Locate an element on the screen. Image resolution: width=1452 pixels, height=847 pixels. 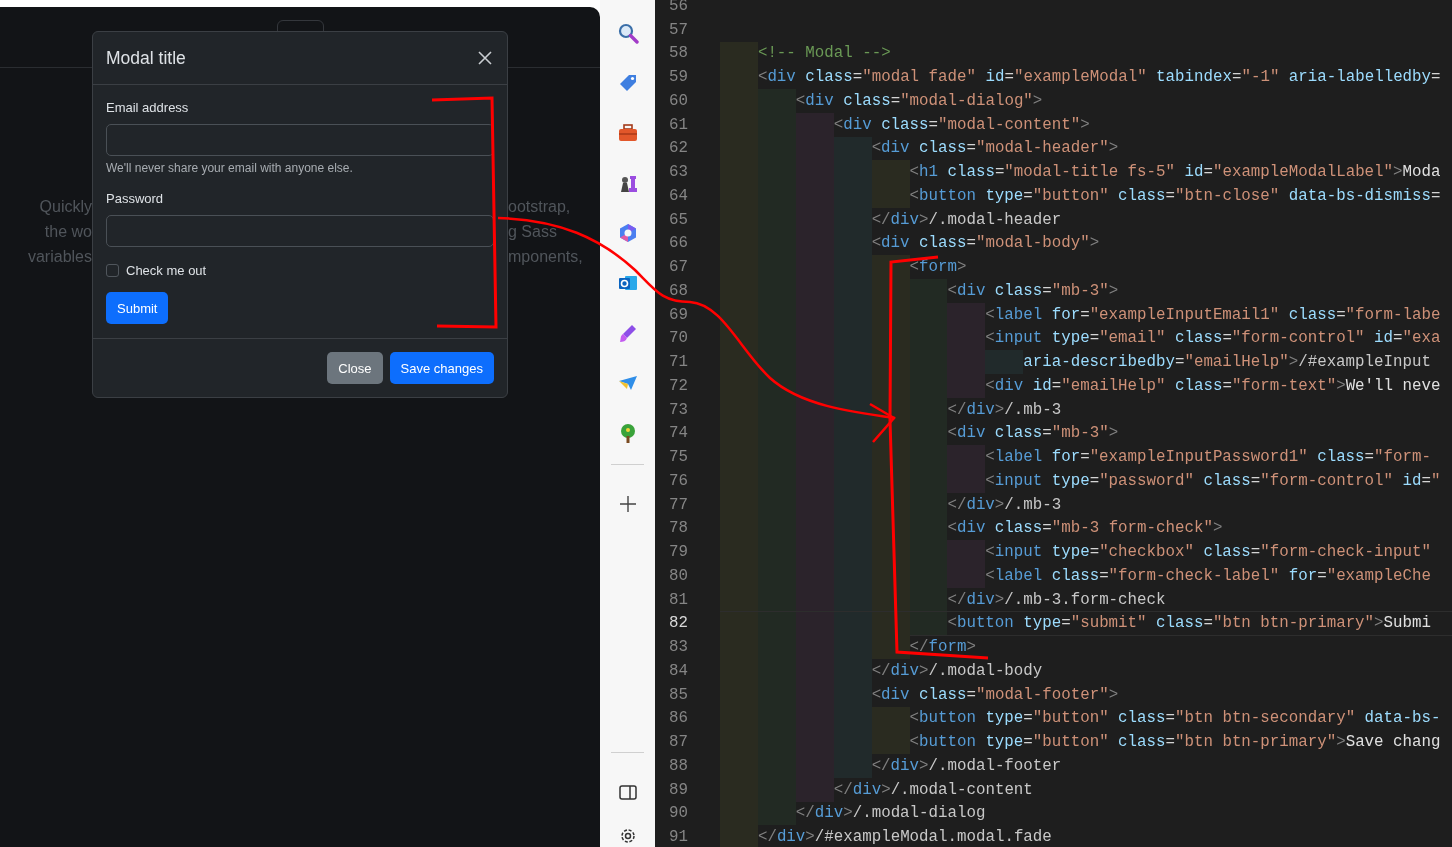
line-number: 61 is located at coordinates (678, 124).